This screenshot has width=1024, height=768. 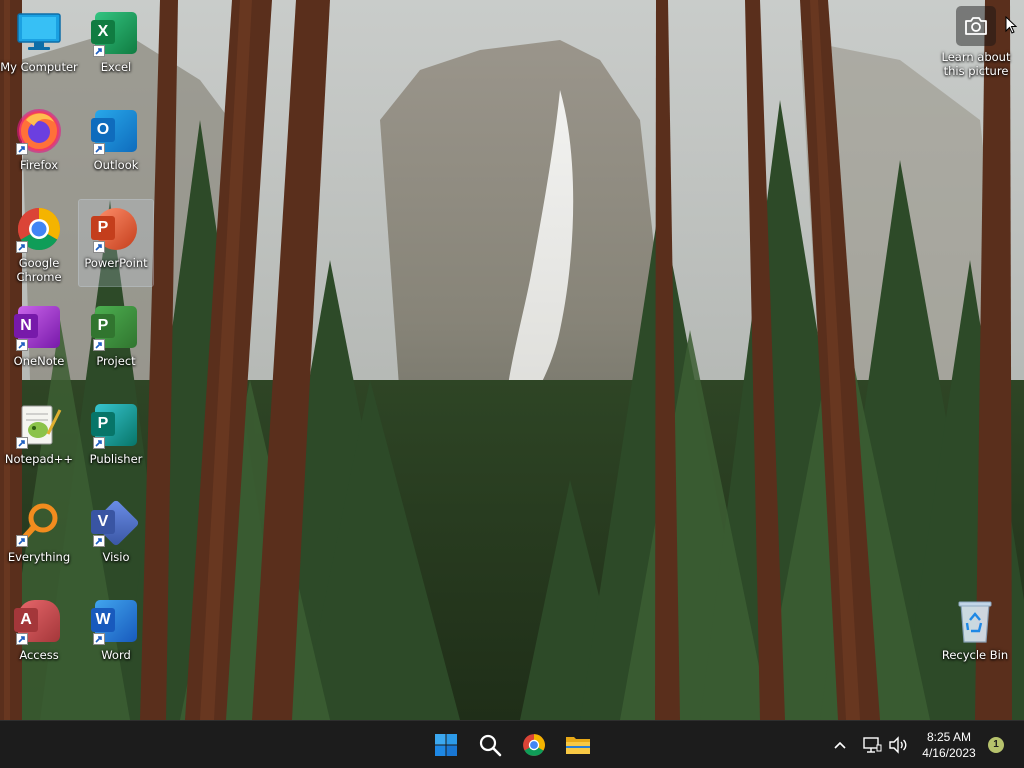 I want to click on desktop-icon-firefox: Firefox, so click(x=39, y=145).